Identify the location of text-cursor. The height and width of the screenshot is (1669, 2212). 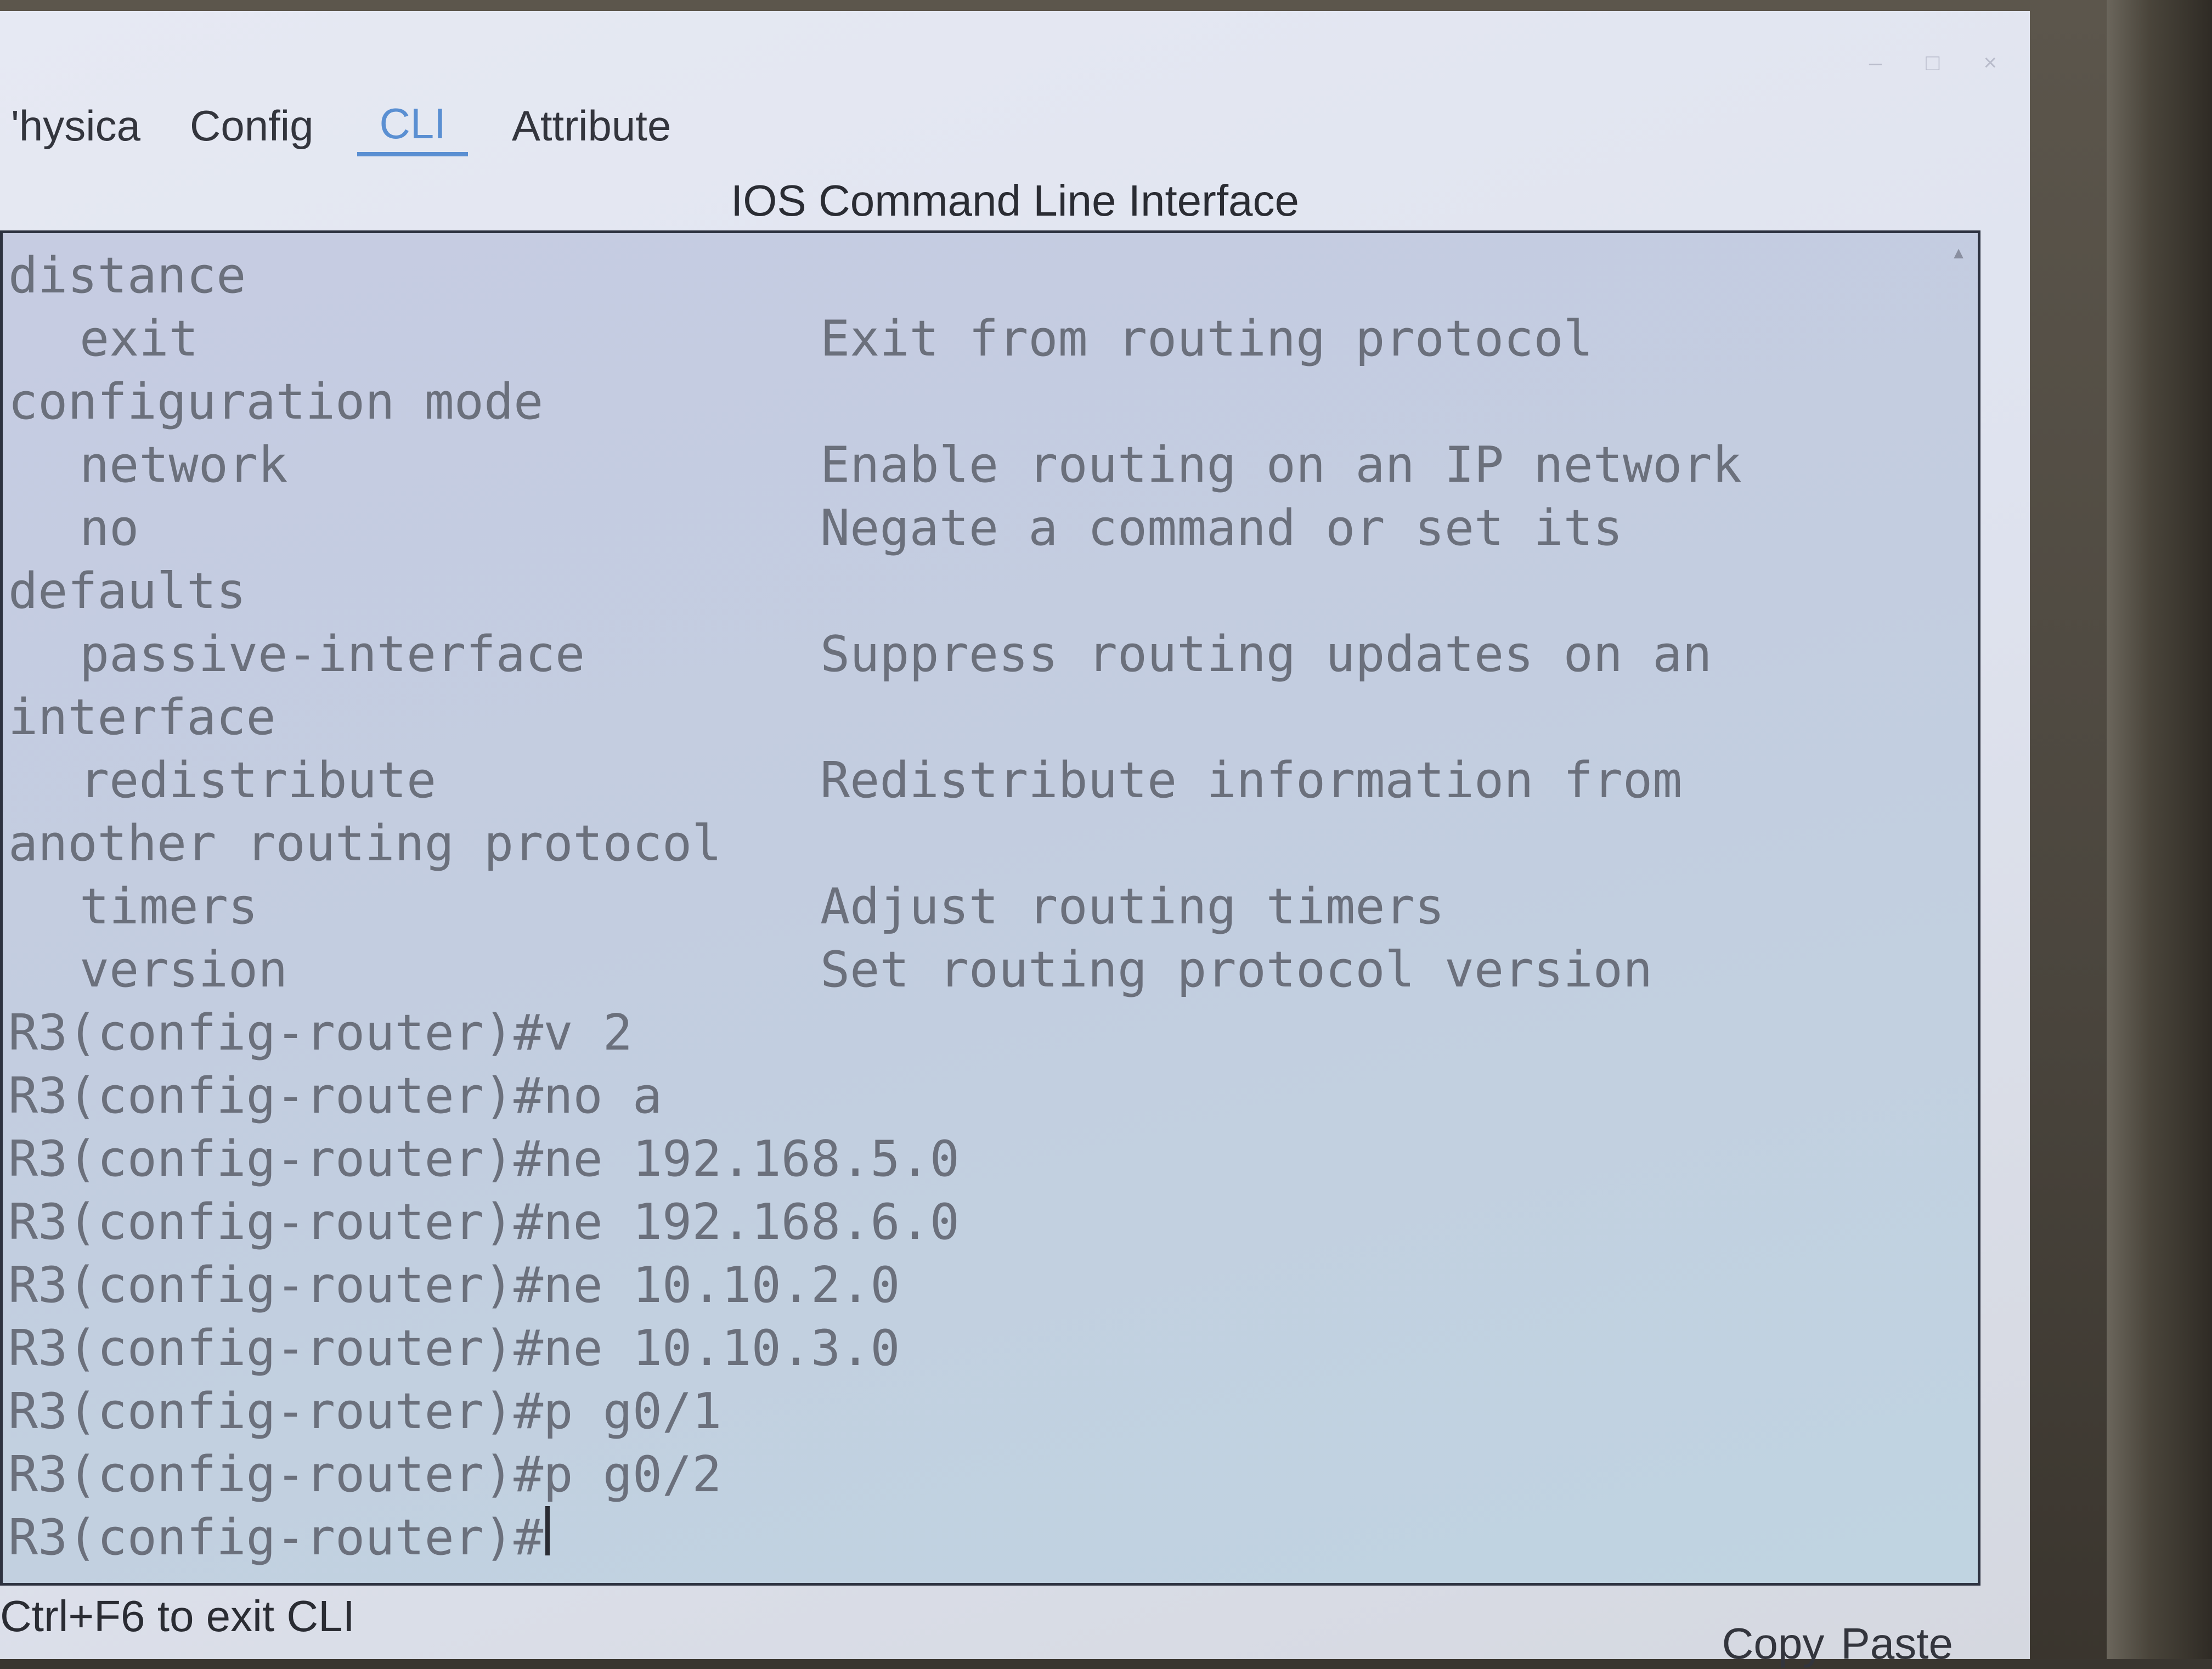
(547, 1530).